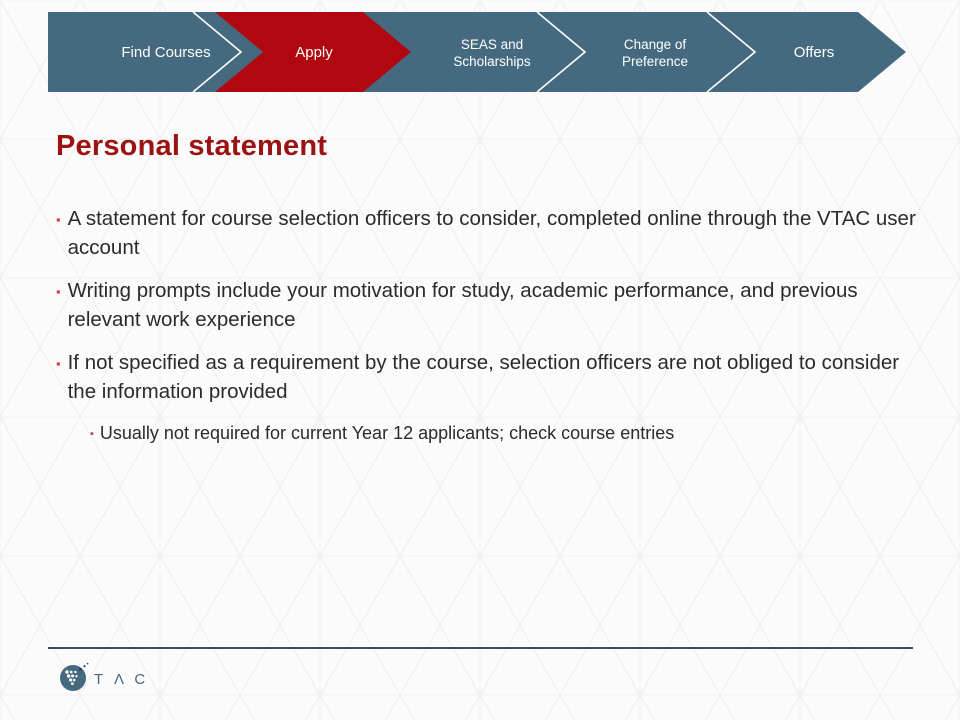 Image resolution: width=960 pixels, height=720 pixels. I want to click on process-step-offers: Offers, so click(814, 52).